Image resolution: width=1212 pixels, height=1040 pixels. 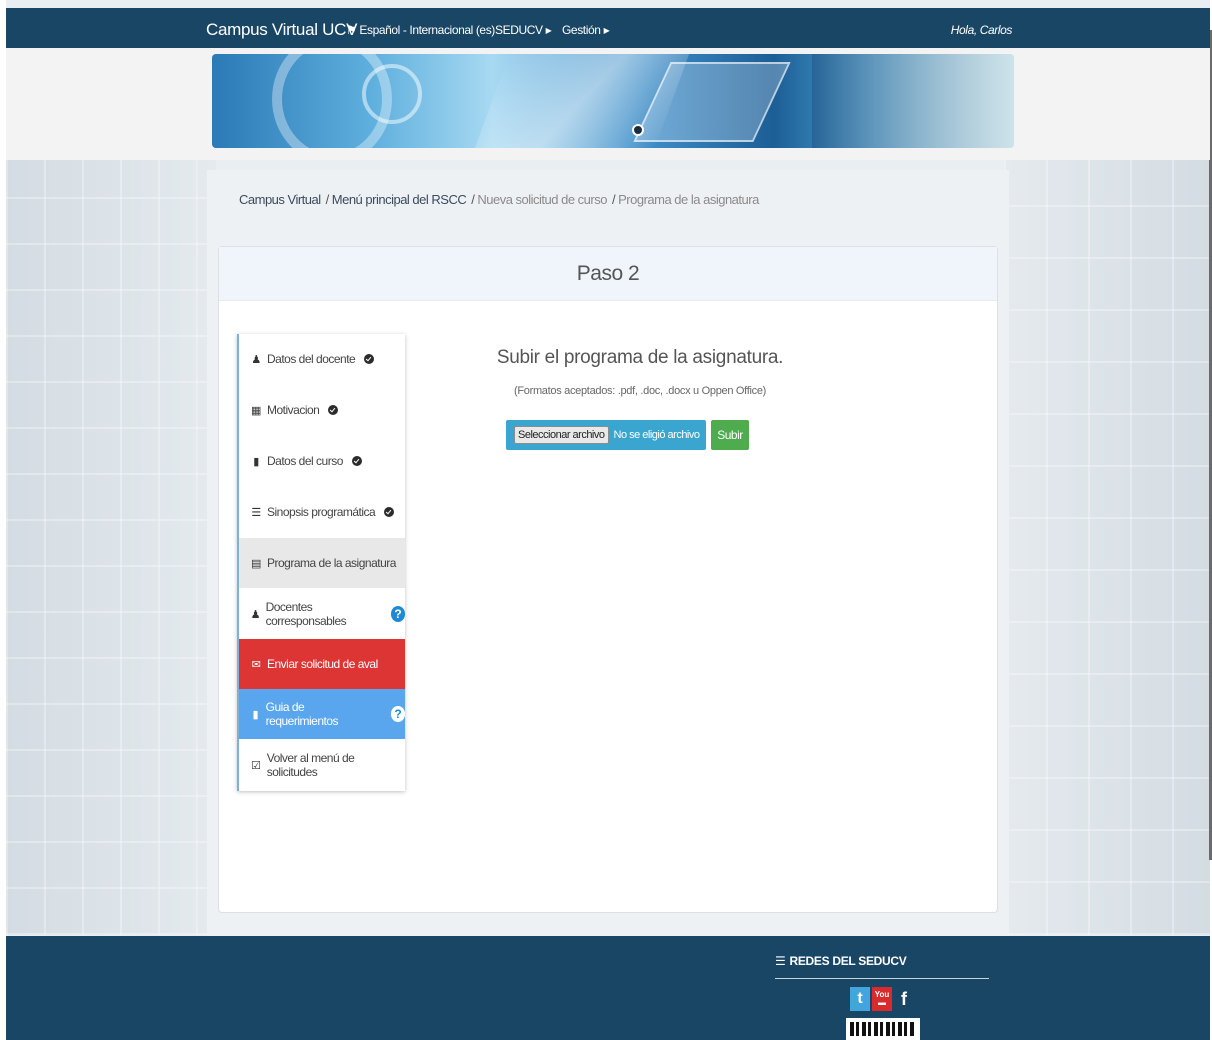 I want to click on circuit-pattern-right, so click(x=1107, y=547).